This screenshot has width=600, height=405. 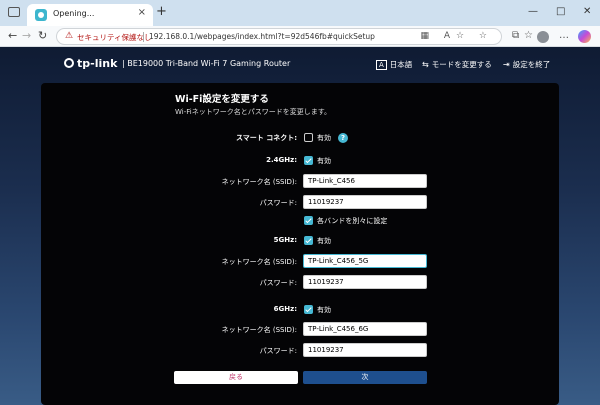 What do you see at coordinates (425, 64) in the screenshot?
I see `switch-arrows-icon: ⇆` at bounding box center [425, 64].